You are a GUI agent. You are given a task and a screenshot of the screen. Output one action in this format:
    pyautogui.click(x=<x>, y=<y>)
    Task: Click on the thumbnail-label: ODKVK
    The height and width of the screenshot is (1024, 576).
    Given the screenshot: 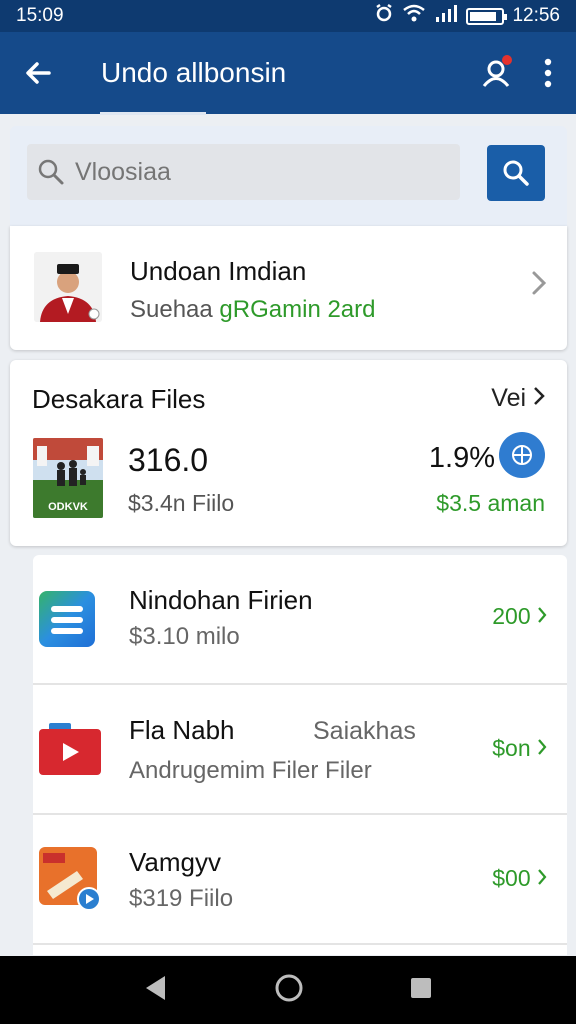 What is the action you would take?
    pyautogui.click(x=68, y=507)
    